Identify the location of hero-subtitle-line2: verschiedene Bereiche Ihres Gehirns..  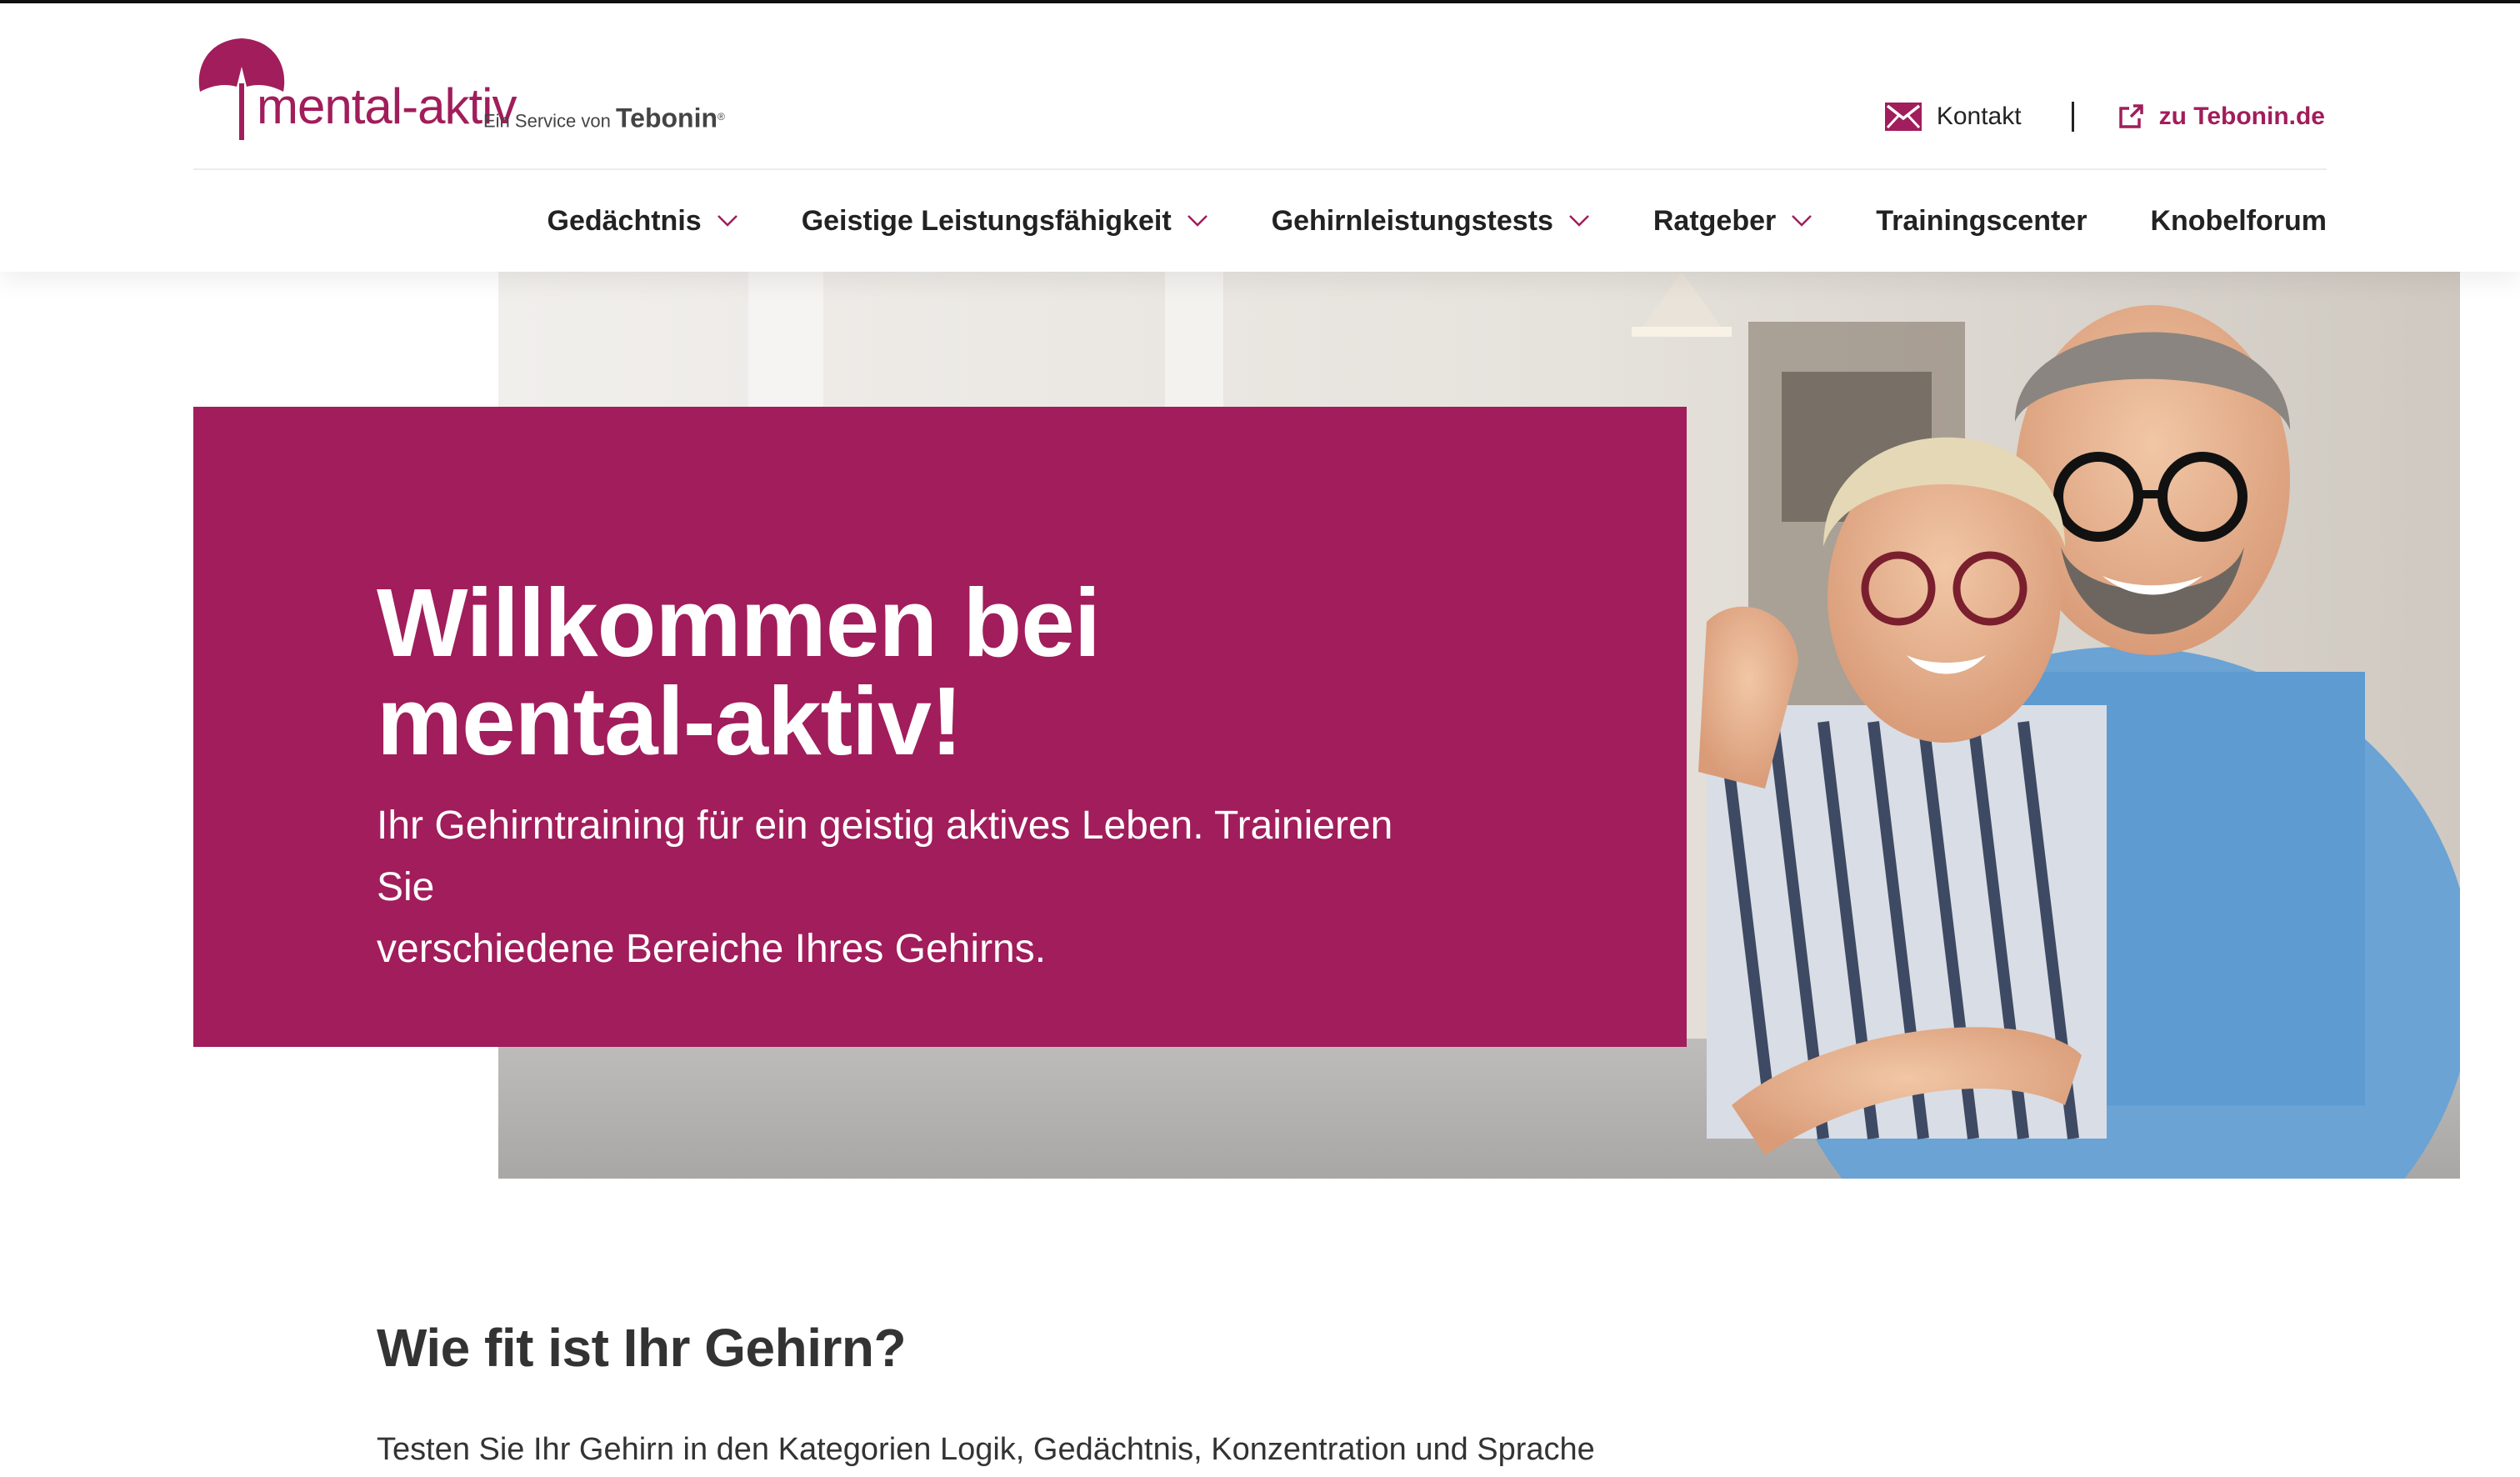
(712, 949).